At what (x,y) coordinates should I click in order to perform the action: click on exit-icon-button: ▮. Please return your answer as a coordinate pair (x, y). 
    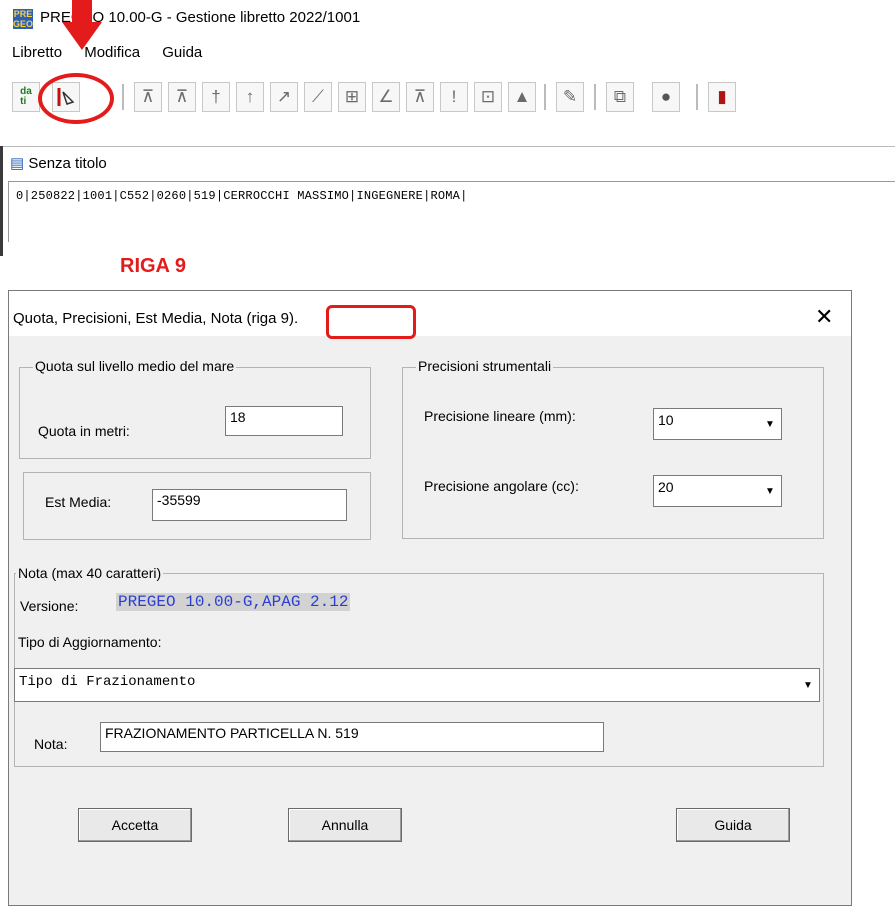
    Looking at the image, I should click on (722, 97).